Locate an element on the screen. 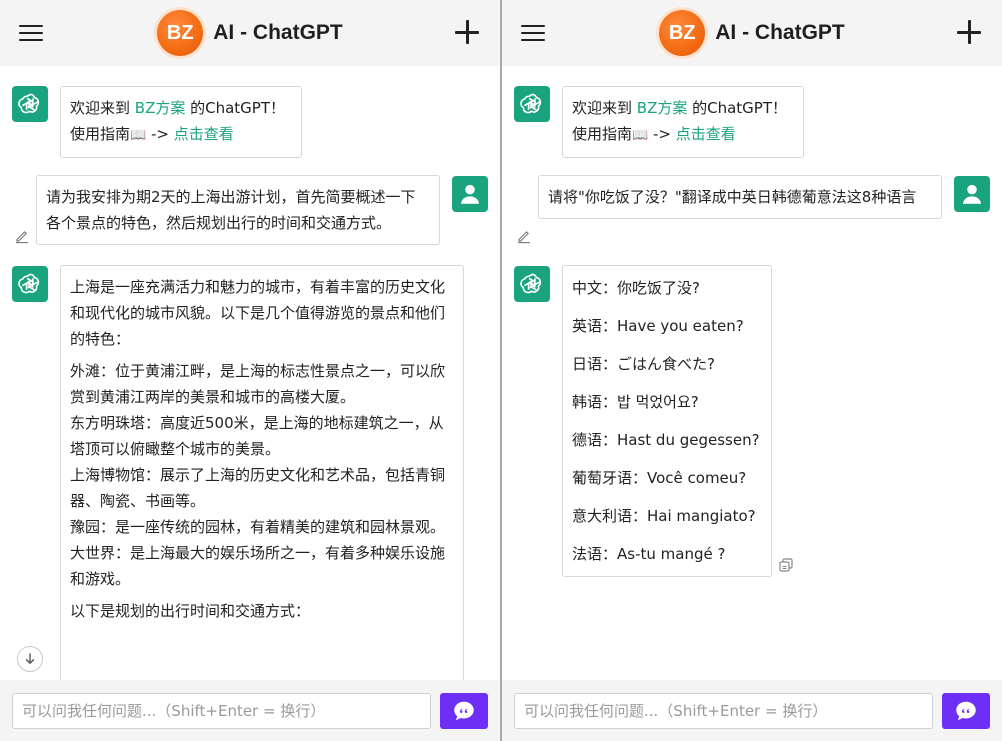 This screenshot has height=741, width=1002. user-message: 请将"你吃饭了没？"翻译成中英日韩德葡意法这8种语言 is located at coordinates (740, 197).